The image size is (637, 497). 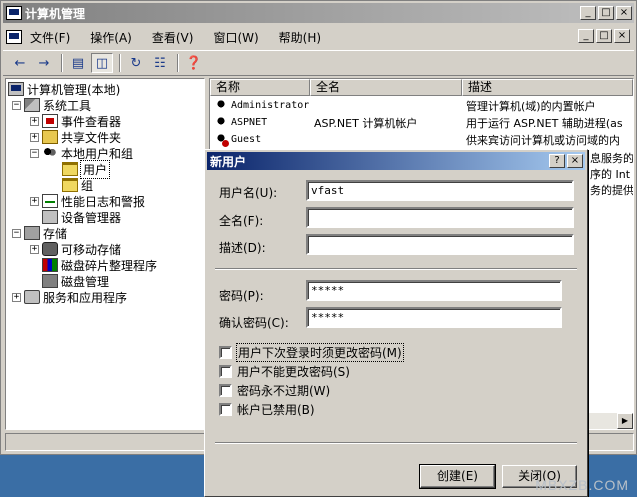 I want to click on menu-window: 窗口(W), so click(x=235, y=37).